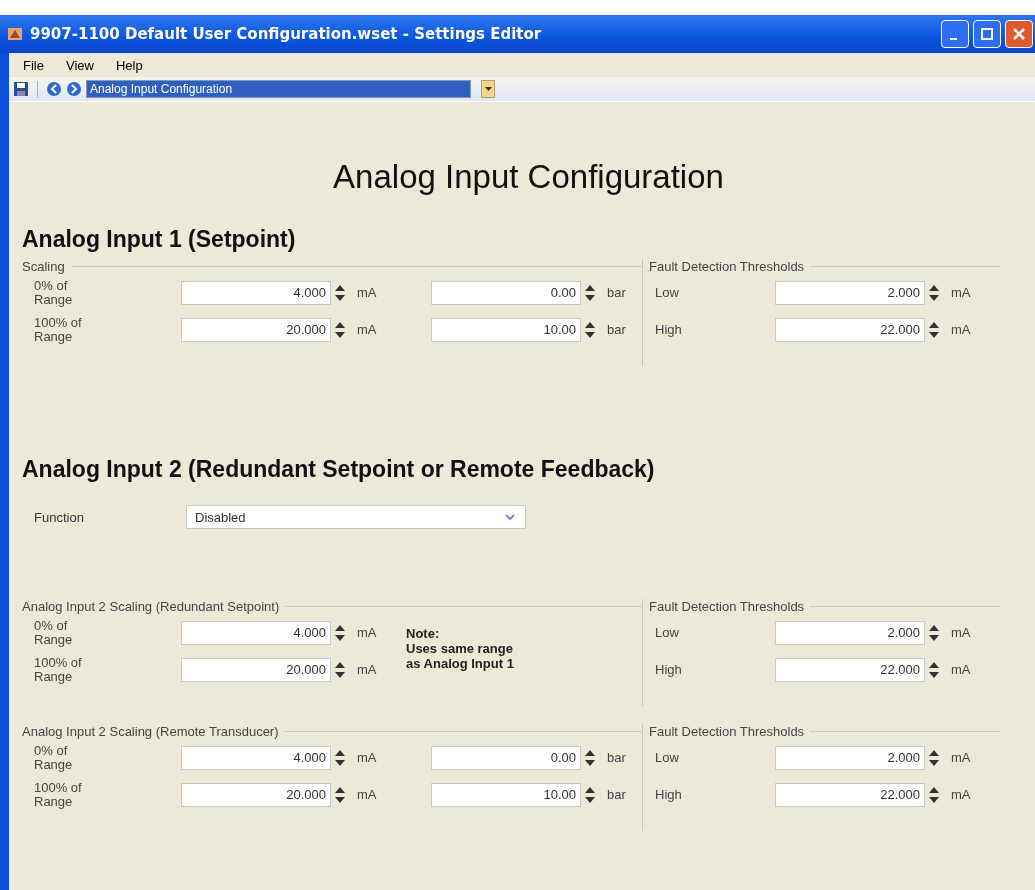  Describe the element at coordinates (129, 65) in the screenshot. I see `menu-item: Help` at that location.